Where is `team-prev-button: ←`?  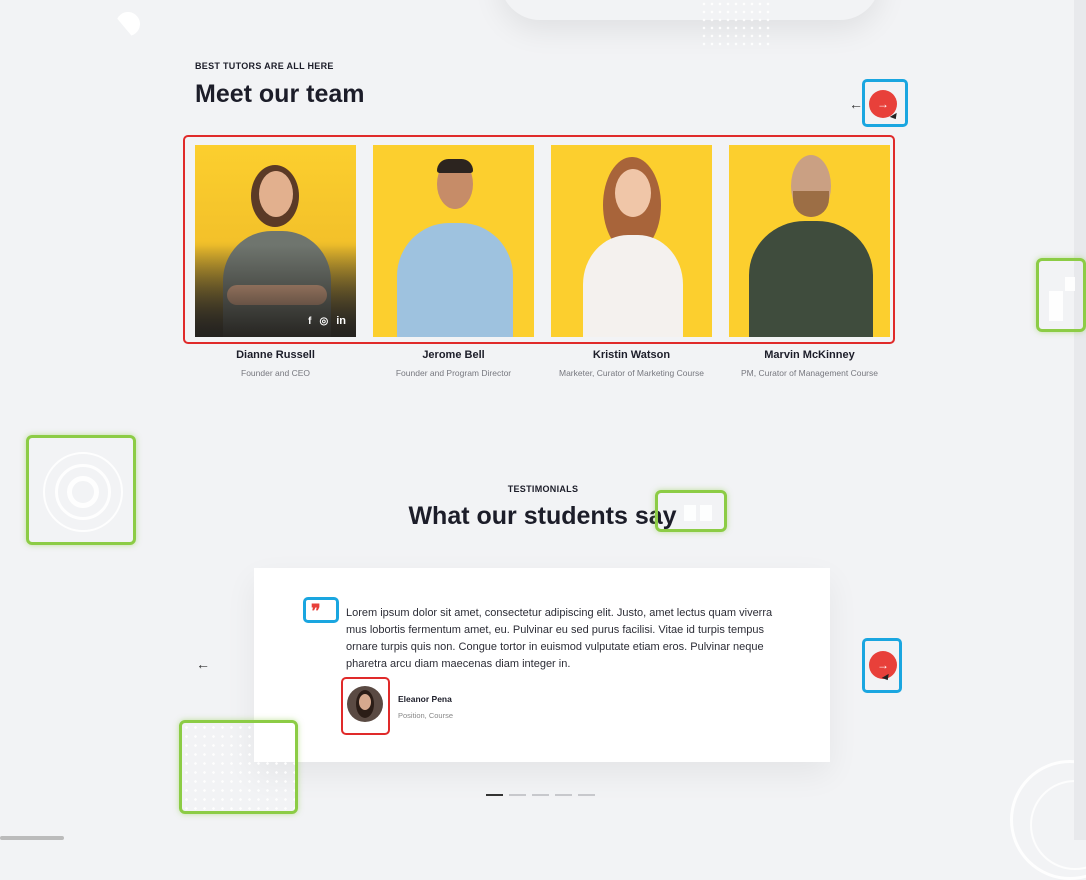
team-prev-button: ← is located at coordinates (856, 104).